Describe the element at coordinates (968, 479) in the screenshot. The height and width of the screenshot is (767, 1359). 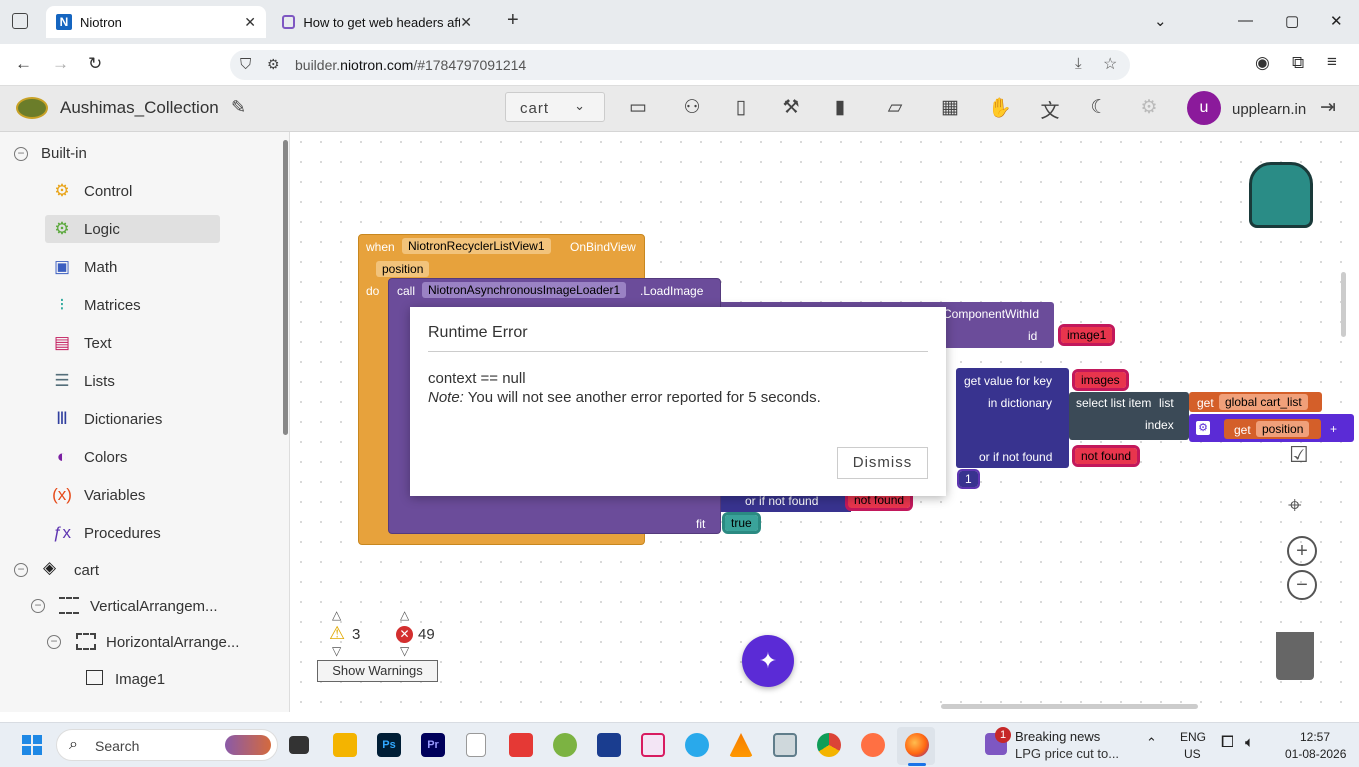
I see `number-one-block: 1` at that location.